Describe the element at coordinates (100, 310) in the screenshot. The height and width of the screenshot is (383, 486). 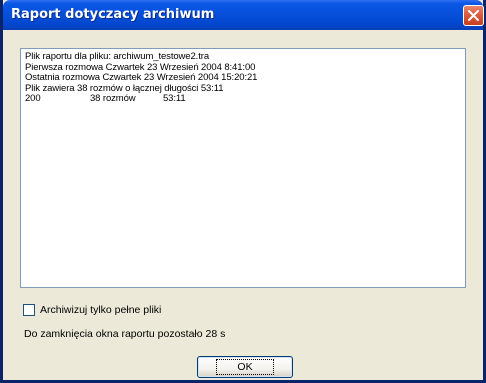
I see `archive-full-only-label: Archiwizuj tylko pełne pliki` at that location.